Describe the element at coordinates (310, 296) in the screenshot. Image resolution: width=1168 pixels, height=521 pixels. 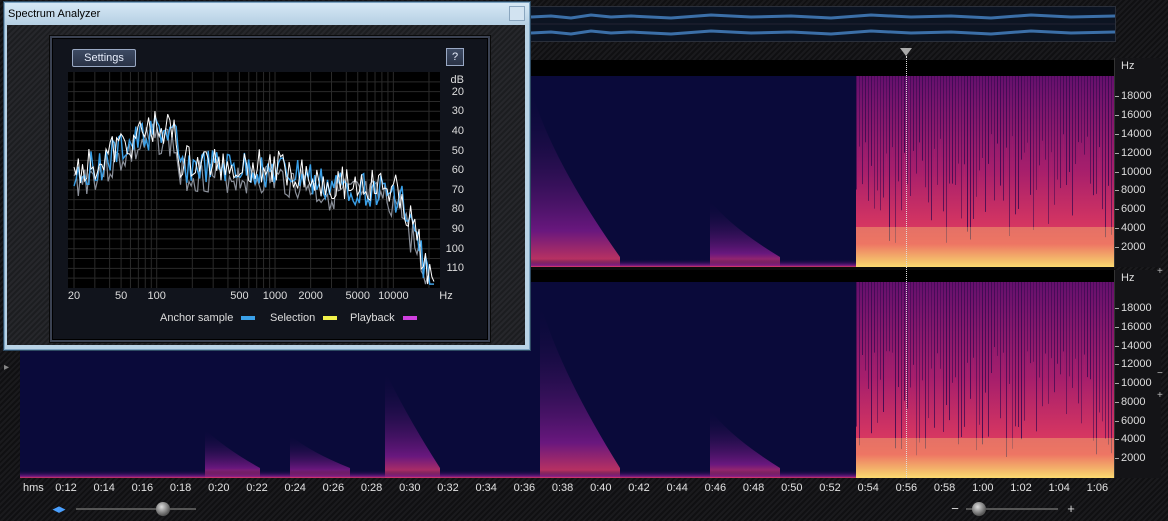
I see `hz-tick-label: 2000` at that location.